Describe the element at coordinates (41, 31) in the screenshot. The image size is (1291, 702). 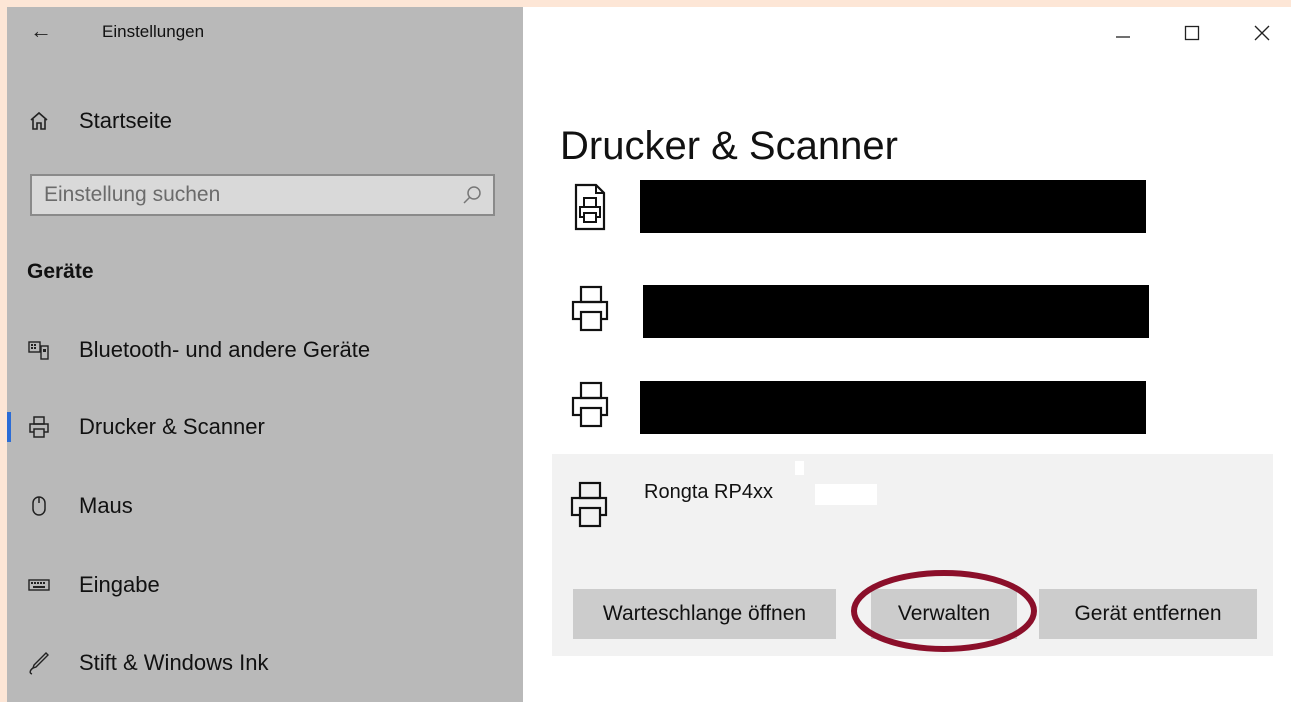
I see `back-arrow-icon: ←` at that location.